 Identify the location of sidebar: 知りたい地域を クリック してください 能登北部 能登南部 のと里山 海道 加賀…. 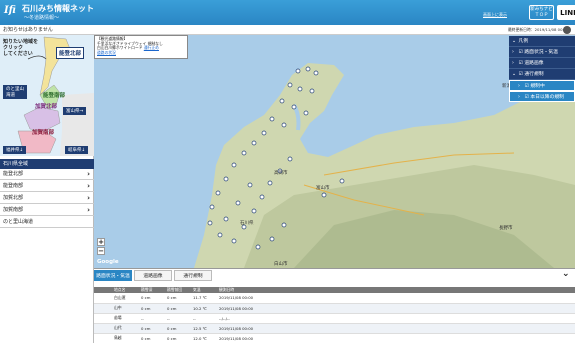
(47, 189).